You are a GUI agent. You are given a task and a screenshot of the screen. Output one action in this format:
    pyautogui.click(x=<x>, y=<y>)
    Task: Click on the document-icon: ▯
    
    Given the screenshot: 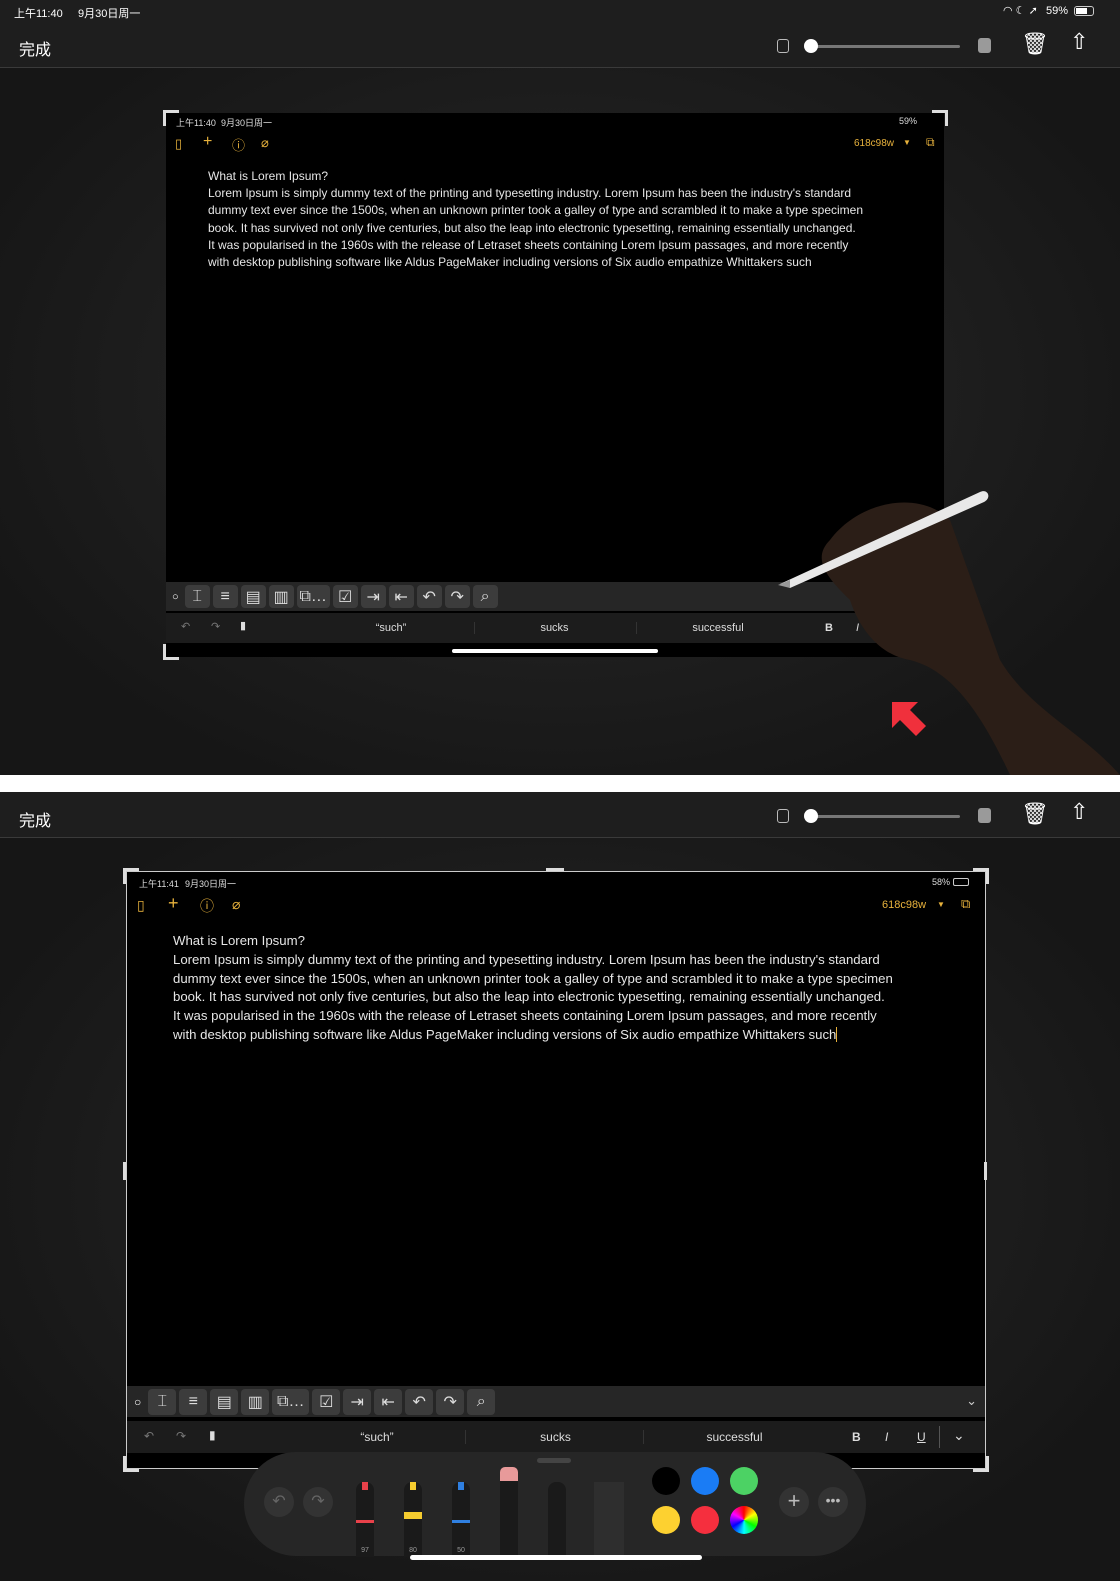 What is the action you would take?
    pyautogui.click(x=141, y=905)
    